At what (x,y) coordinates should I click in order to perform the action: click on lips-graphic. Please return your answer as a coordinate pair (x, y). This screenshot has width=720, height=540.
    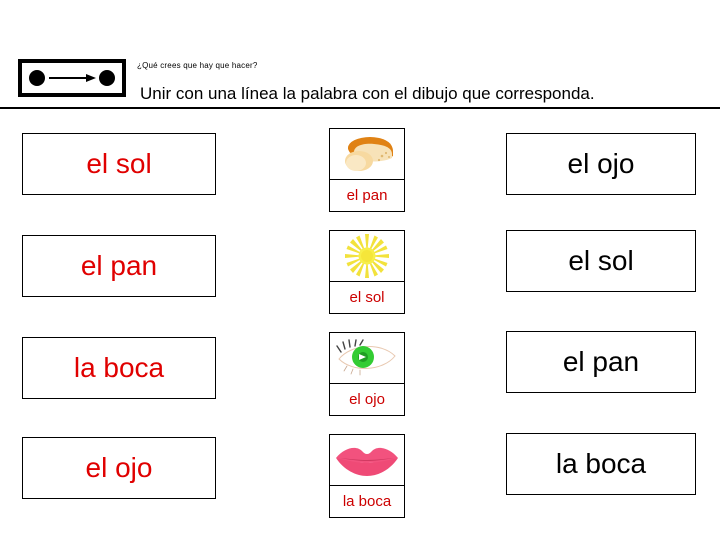
    Looking at the image, I should click on (367, 461).